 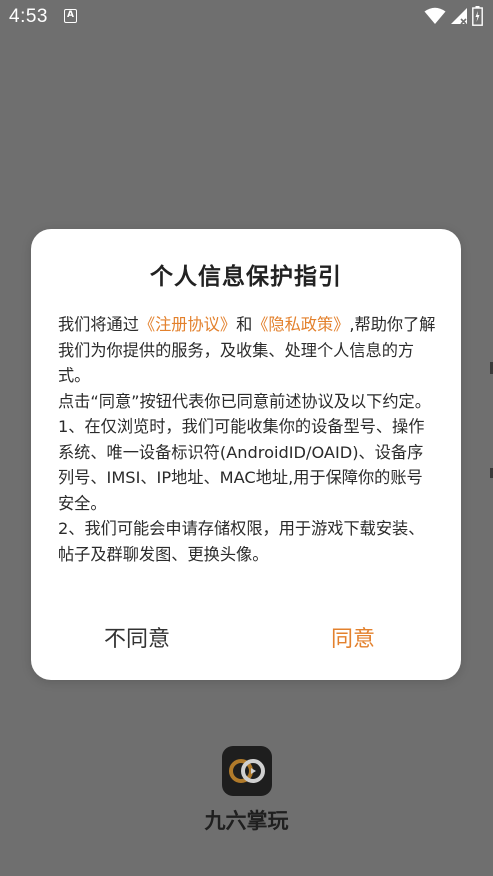 I want to click on status-time: 4:53, so click(x=28, y=16).